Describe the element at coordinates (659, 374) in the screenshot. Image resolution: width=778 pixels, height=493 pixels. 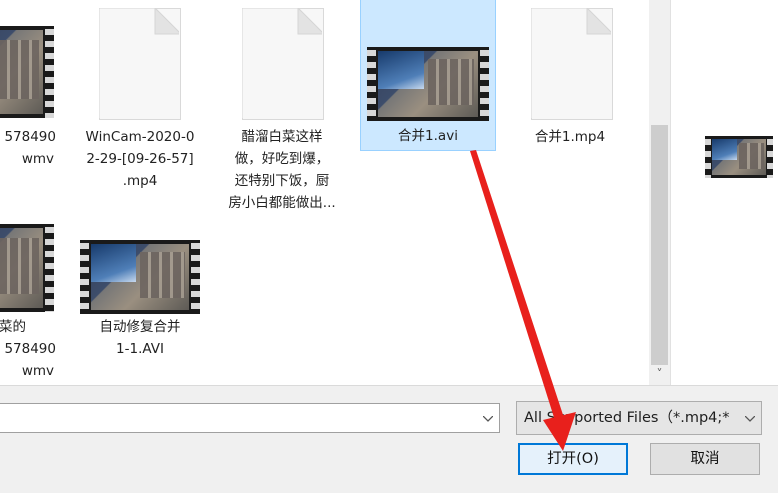
I see `scroll-down-arrow-icon: ˅` at that location.